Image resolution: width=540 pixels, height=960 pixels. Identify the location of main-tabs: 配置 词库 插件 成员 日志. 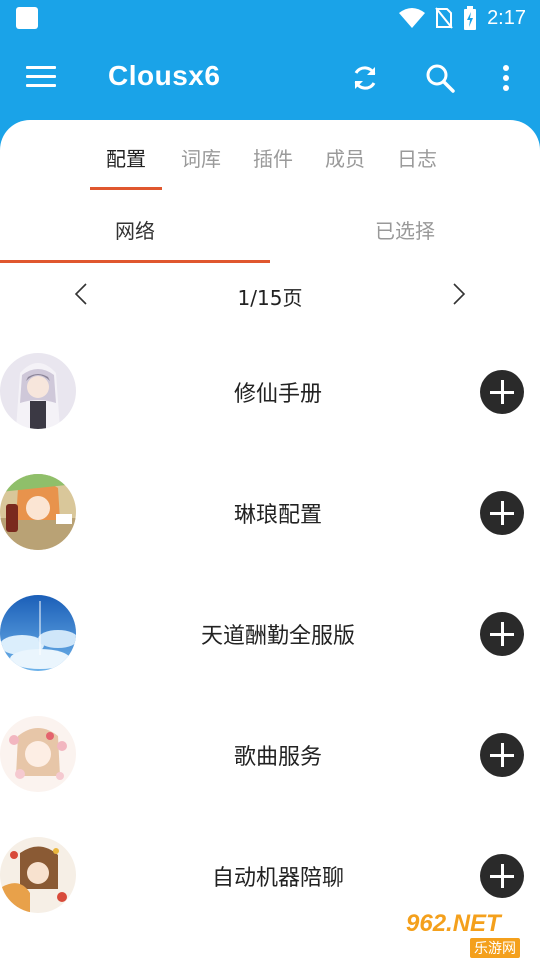
(270, 163).